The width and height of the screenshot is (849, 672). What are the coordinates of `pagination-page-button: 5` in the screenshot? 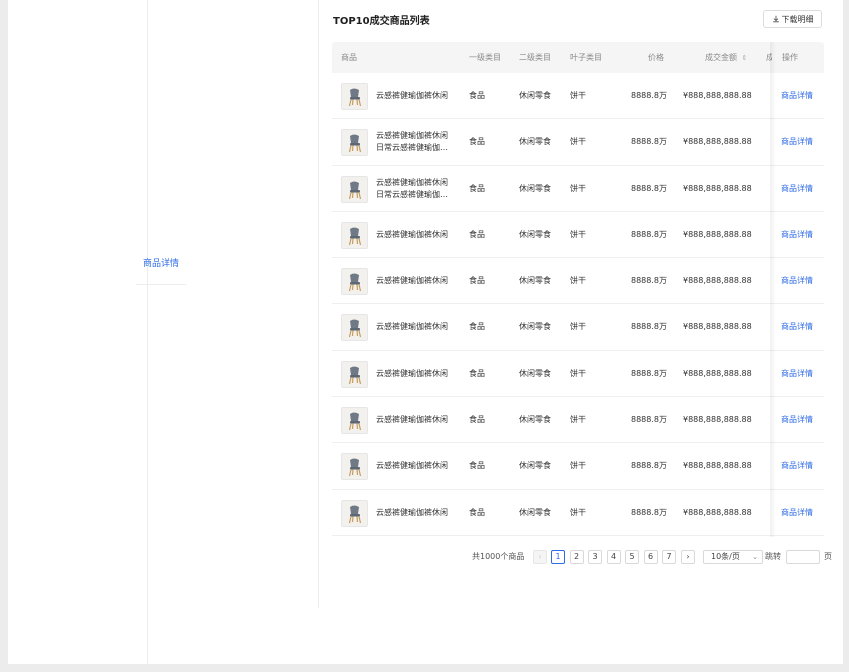 It's located at (632, 557).